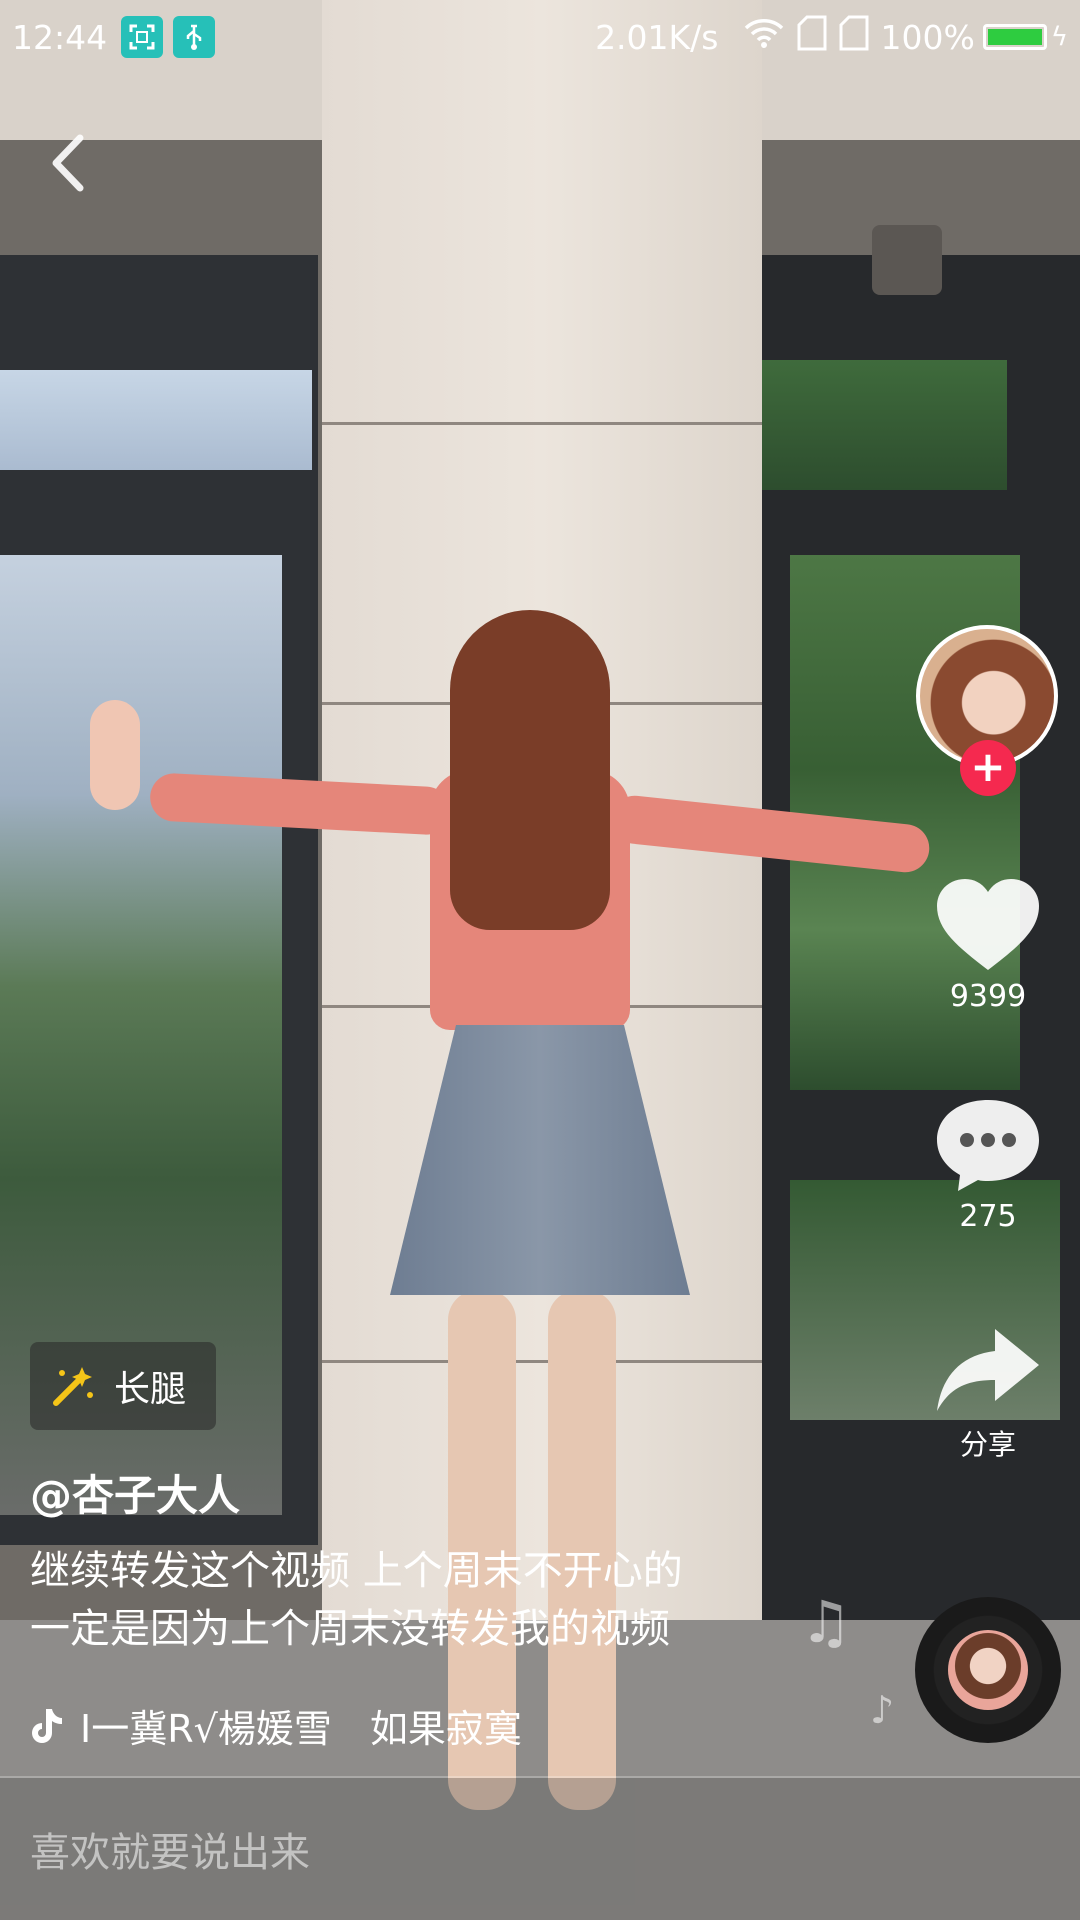  I want to click on right-window-glass-top, so click(884, 425).